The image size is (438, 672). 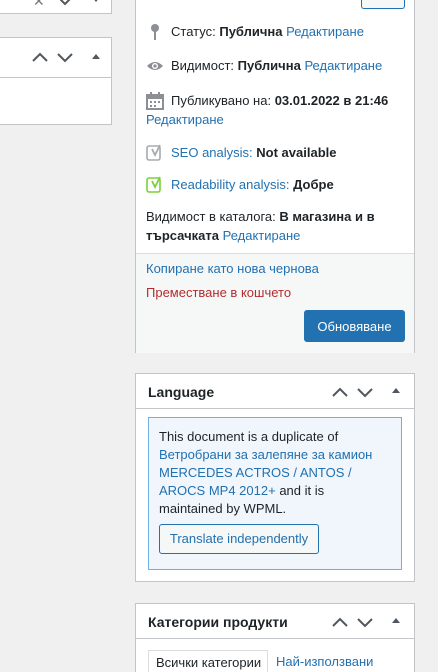 I want to click on preview-button, so click(x=383, y=4).